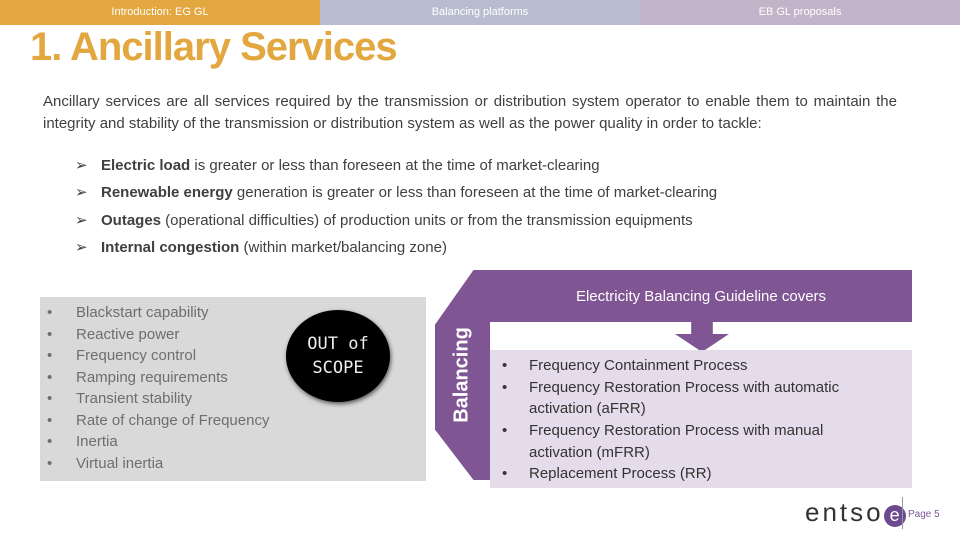  What do you see at coordinates (800, 12) in the screenshot?
I see `tab-eb-gl-proposals: EB GL proposals` at bounding box center [800, 12].